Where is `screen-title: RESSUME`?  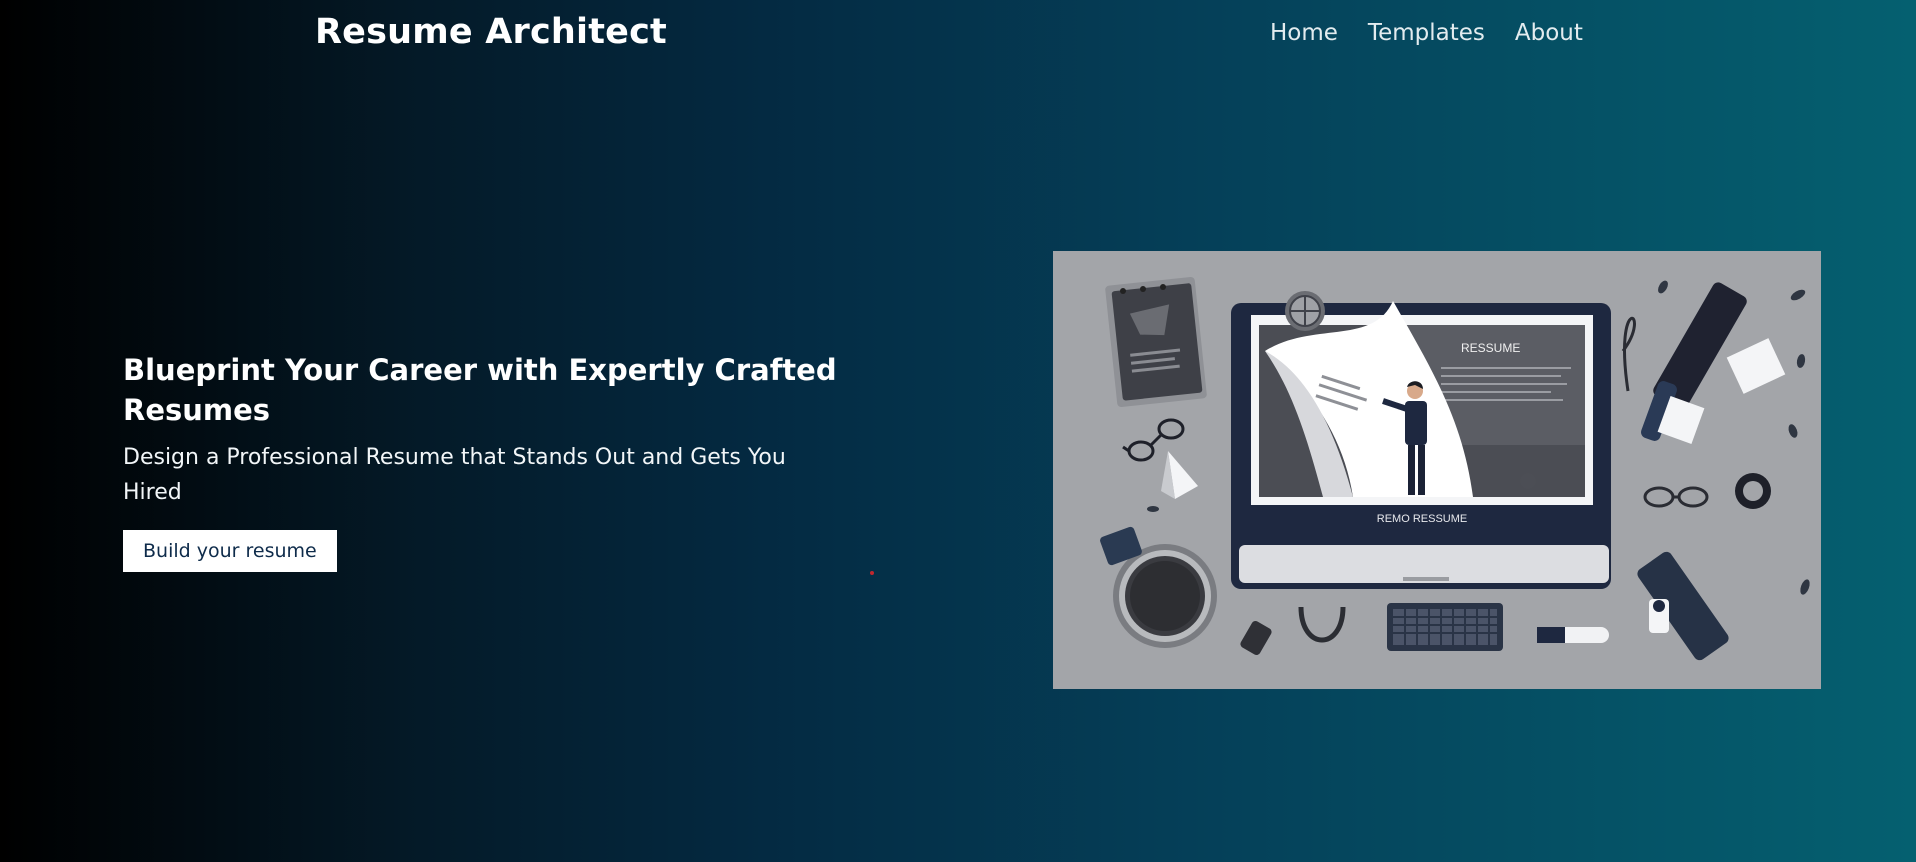 screen-title: RESSUME is located at coordinates (1490, 348).